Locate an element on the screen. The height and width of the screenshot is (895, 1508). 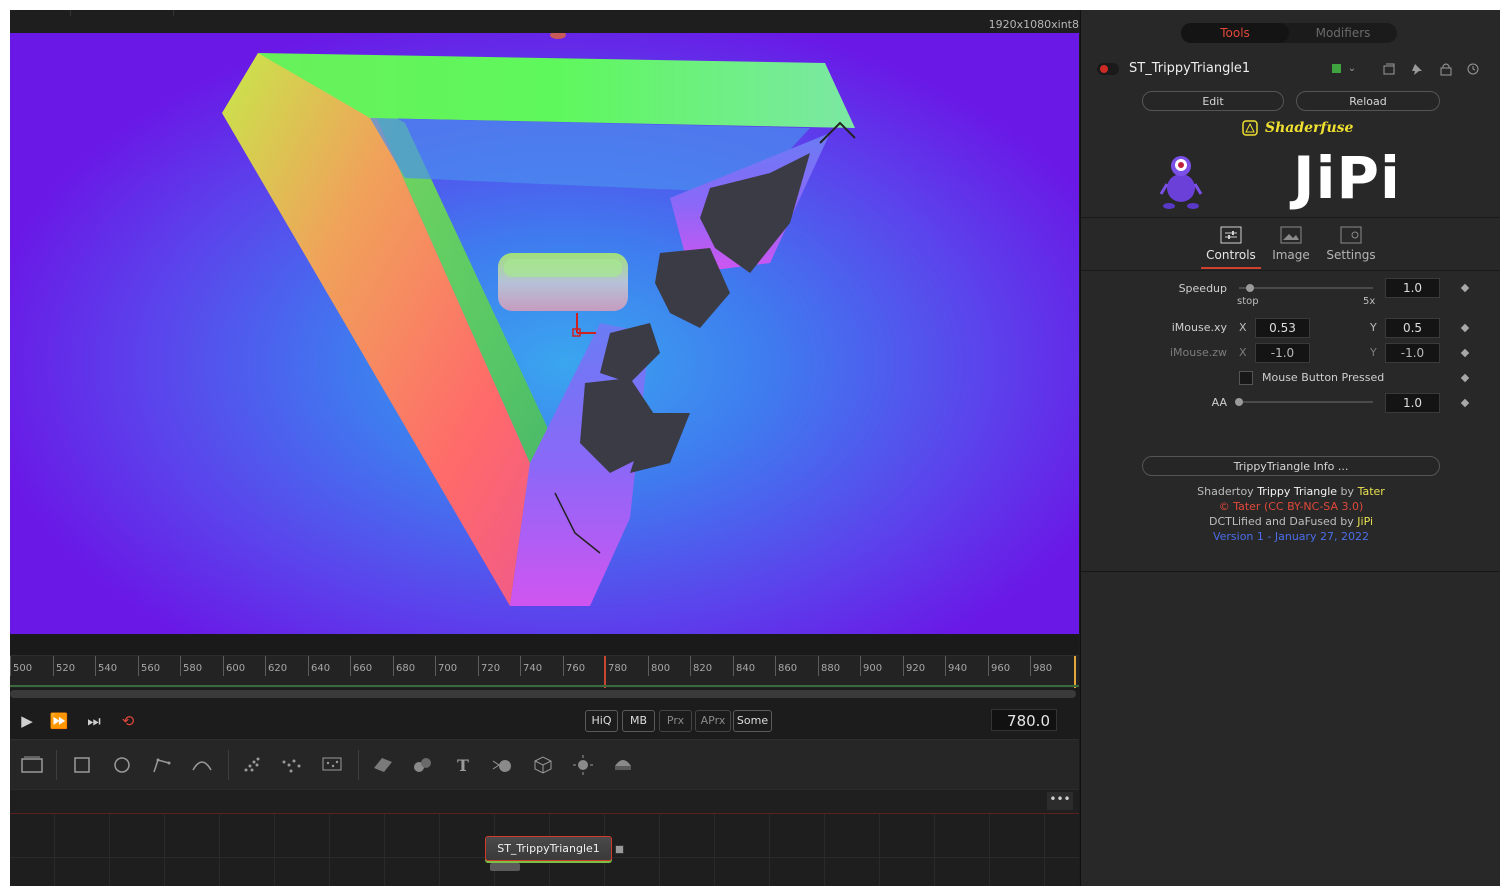
render-end-marker is located at coordinates (1075, 672).